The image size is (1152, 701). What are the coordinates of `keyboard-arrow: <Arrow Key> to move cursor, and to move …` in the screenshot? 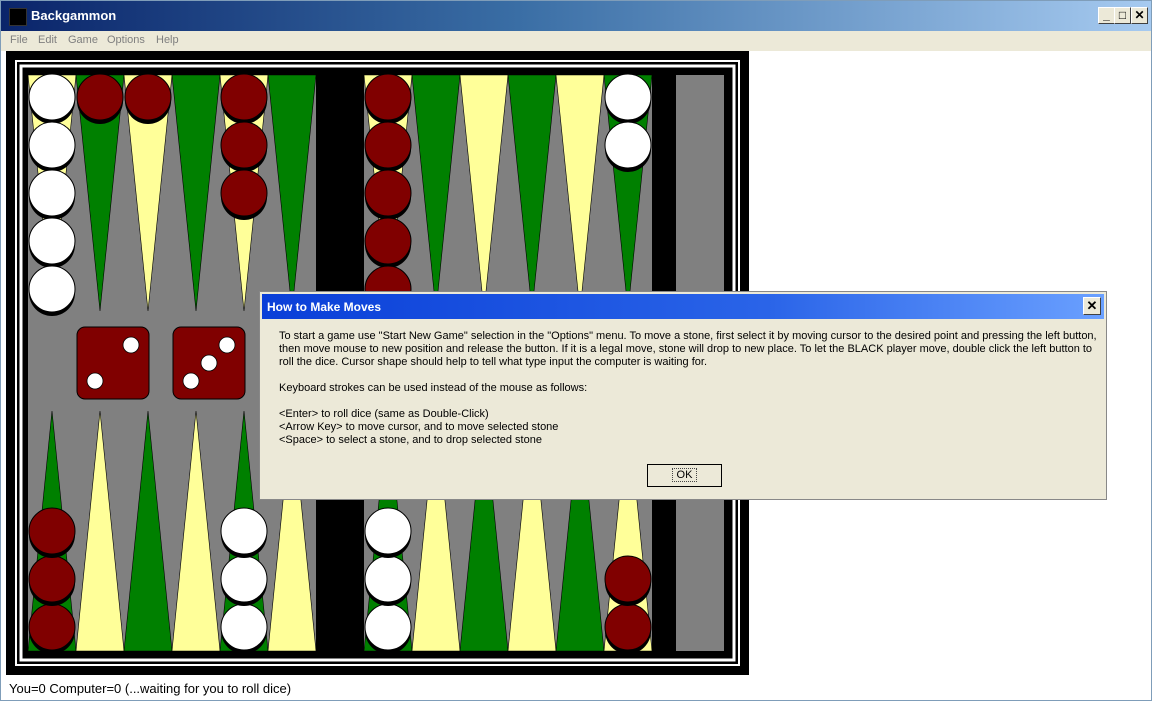 It's located at (419, 427).